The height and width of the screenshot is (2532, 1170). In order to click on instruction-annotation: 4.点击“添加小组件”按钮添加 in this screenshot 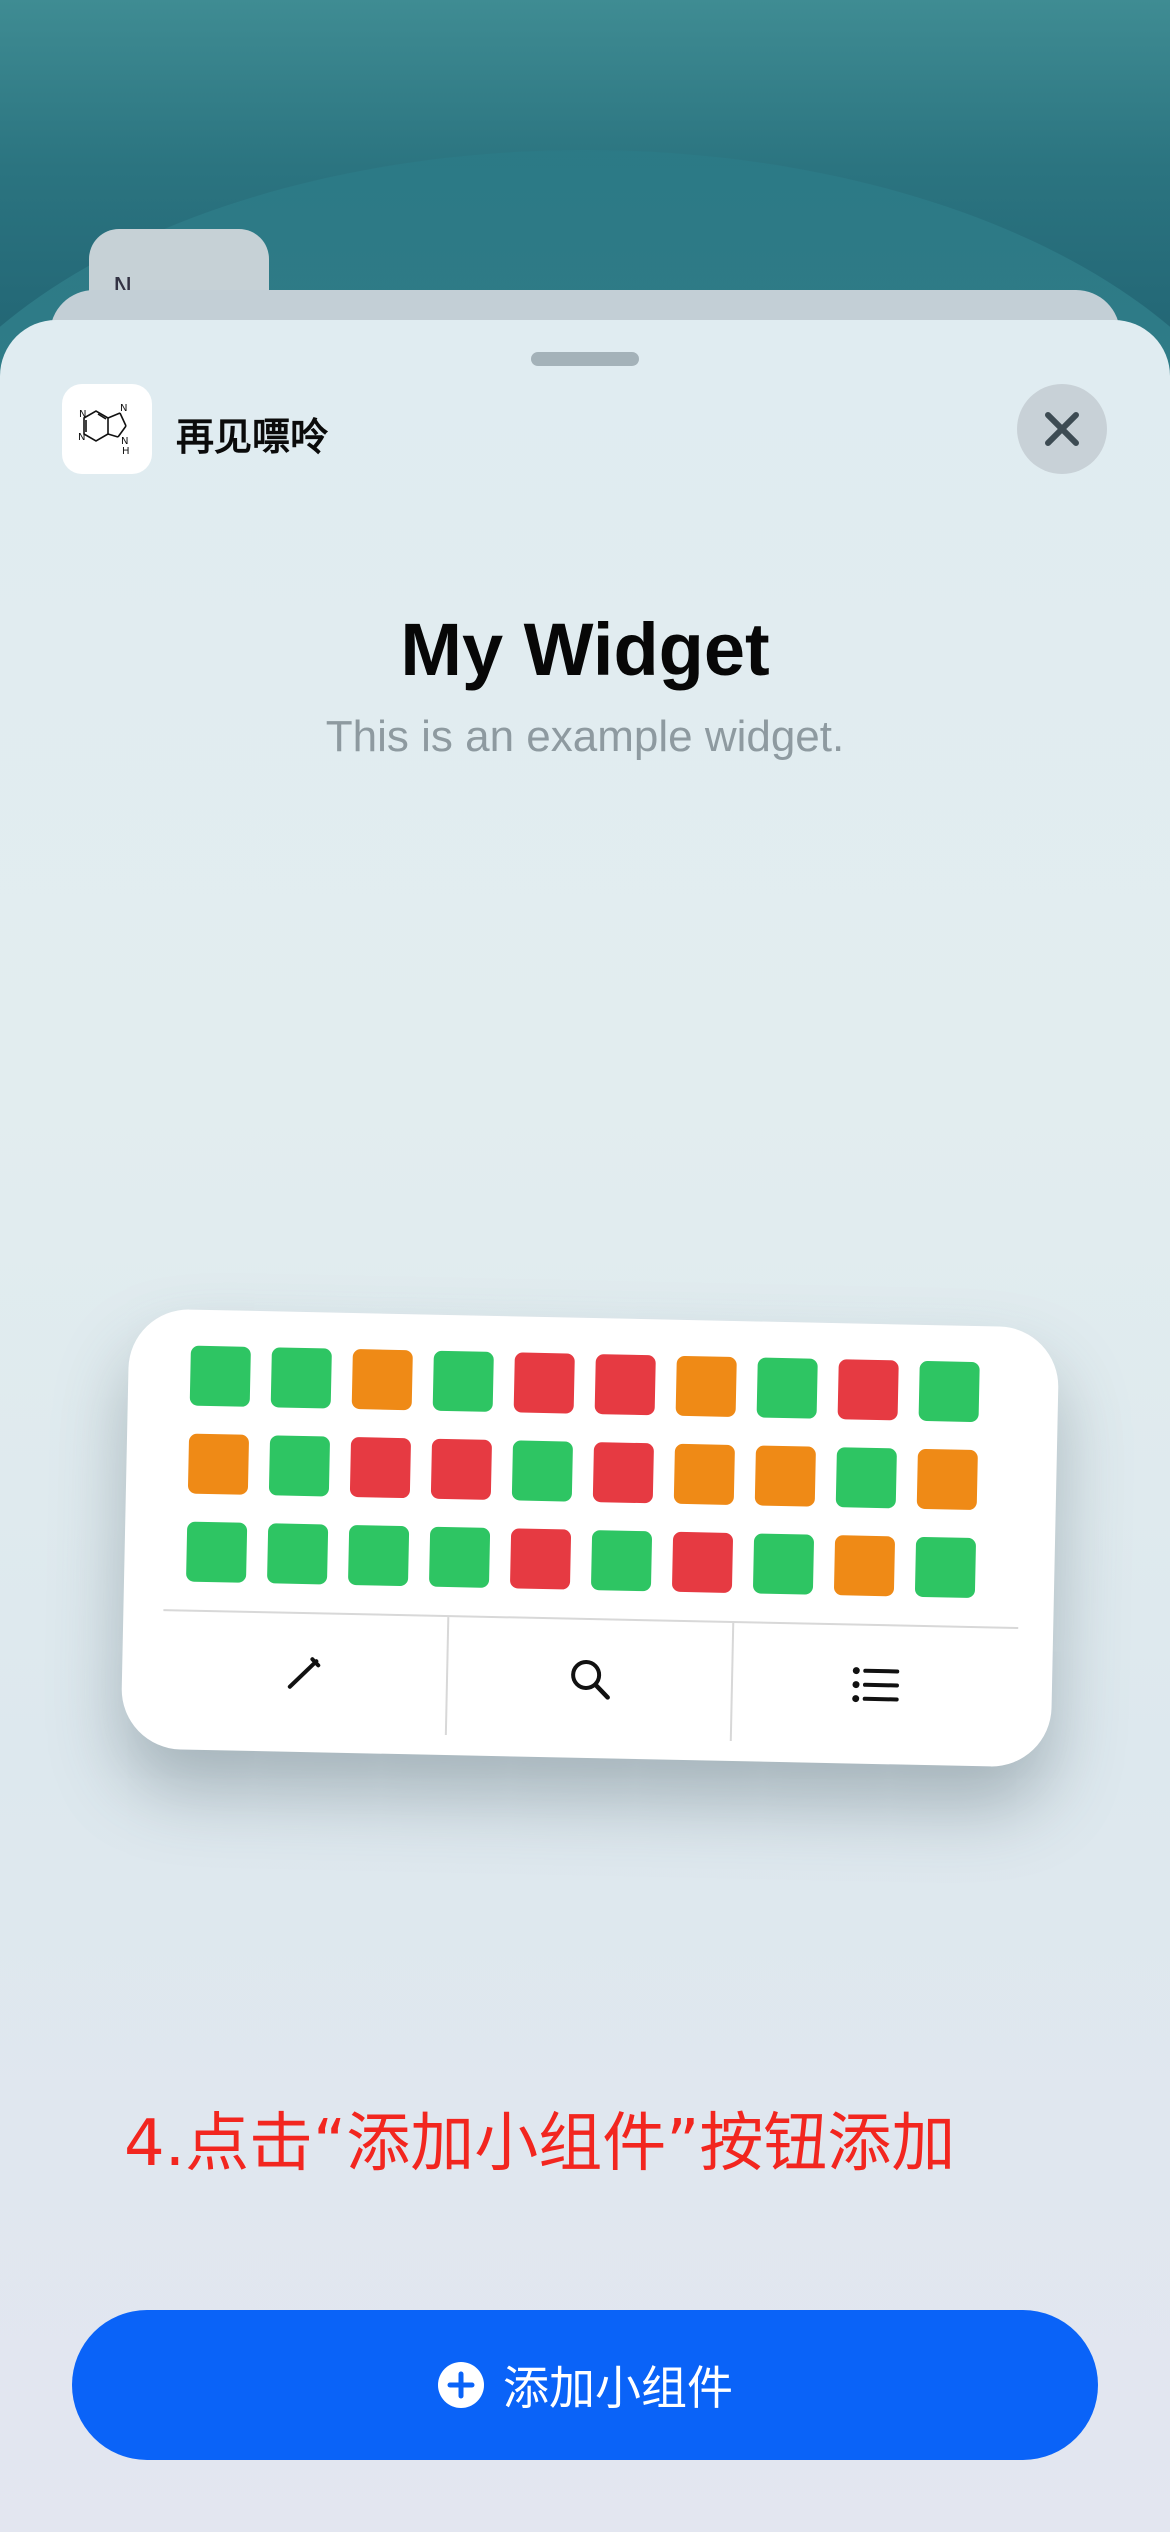, I will do `click(540, 2144)`.